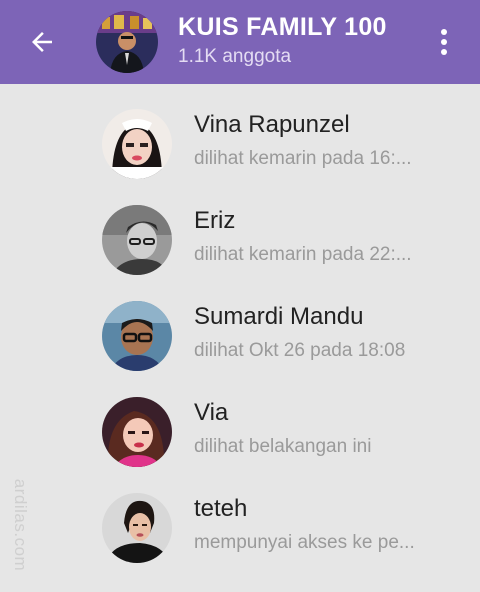  I want to click on member-name: Eriz, so click(215, 220).